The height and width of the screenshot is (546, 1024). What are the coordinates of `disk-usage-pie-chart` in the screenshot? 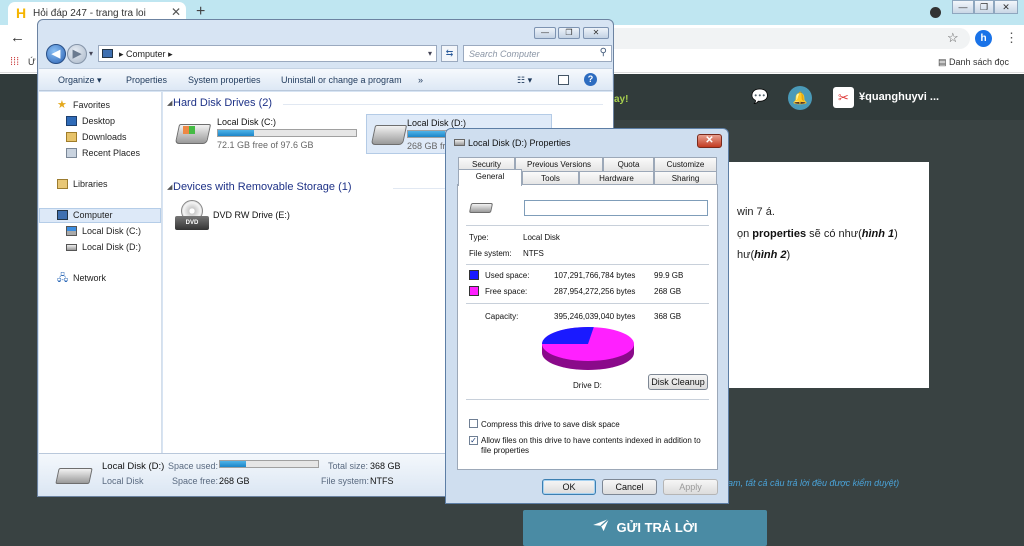 It's located at (588, 348).